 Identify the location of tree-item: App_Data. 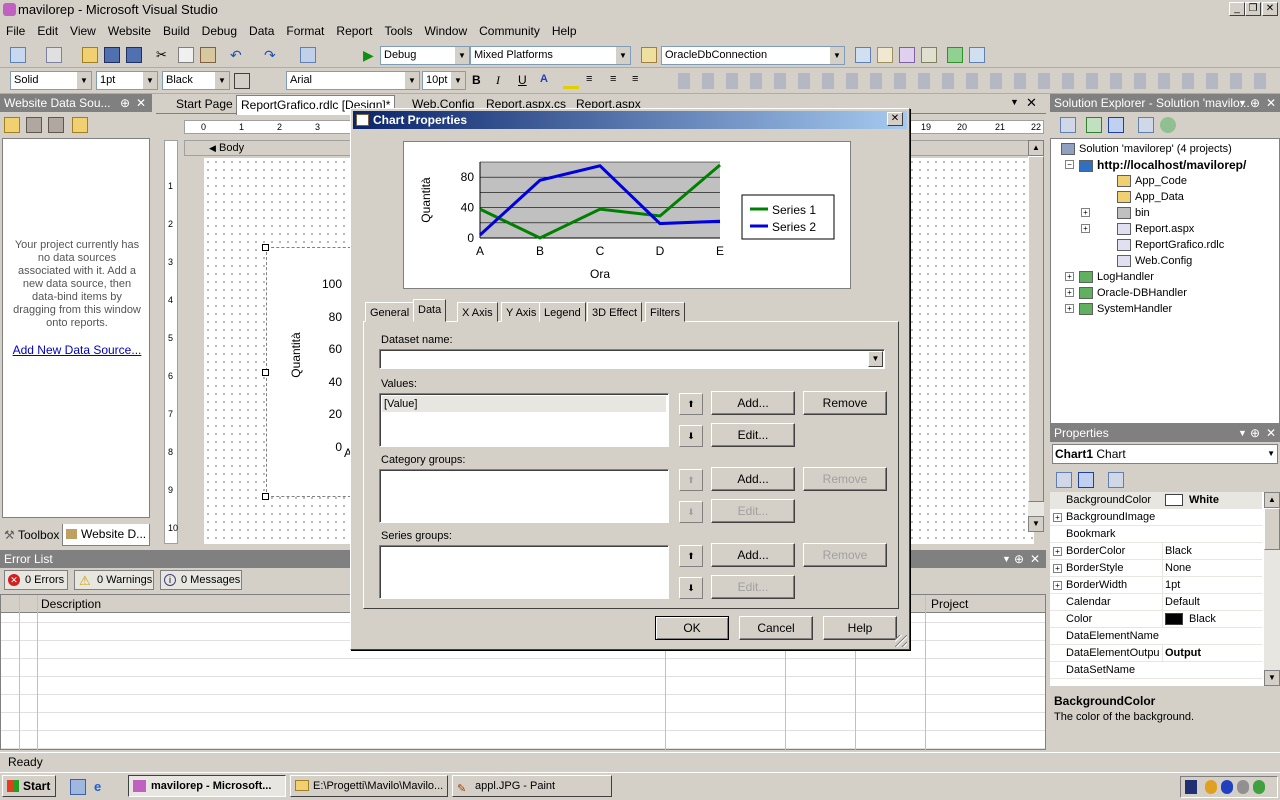
(1150, 197).